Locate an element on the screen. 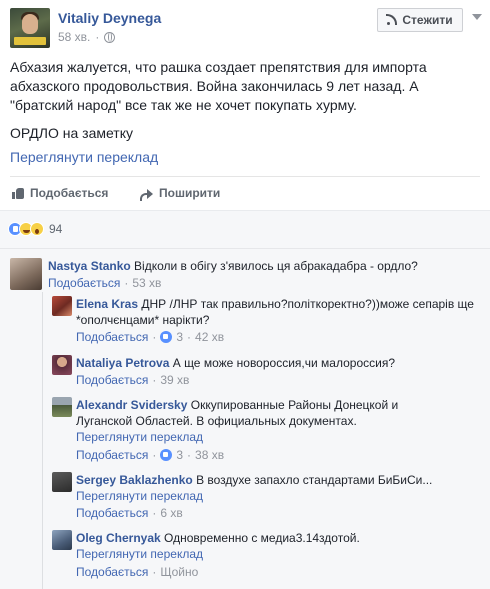  reply-text: Одновременно с медиа3.14здотой. is located at coordinates (262, 538).